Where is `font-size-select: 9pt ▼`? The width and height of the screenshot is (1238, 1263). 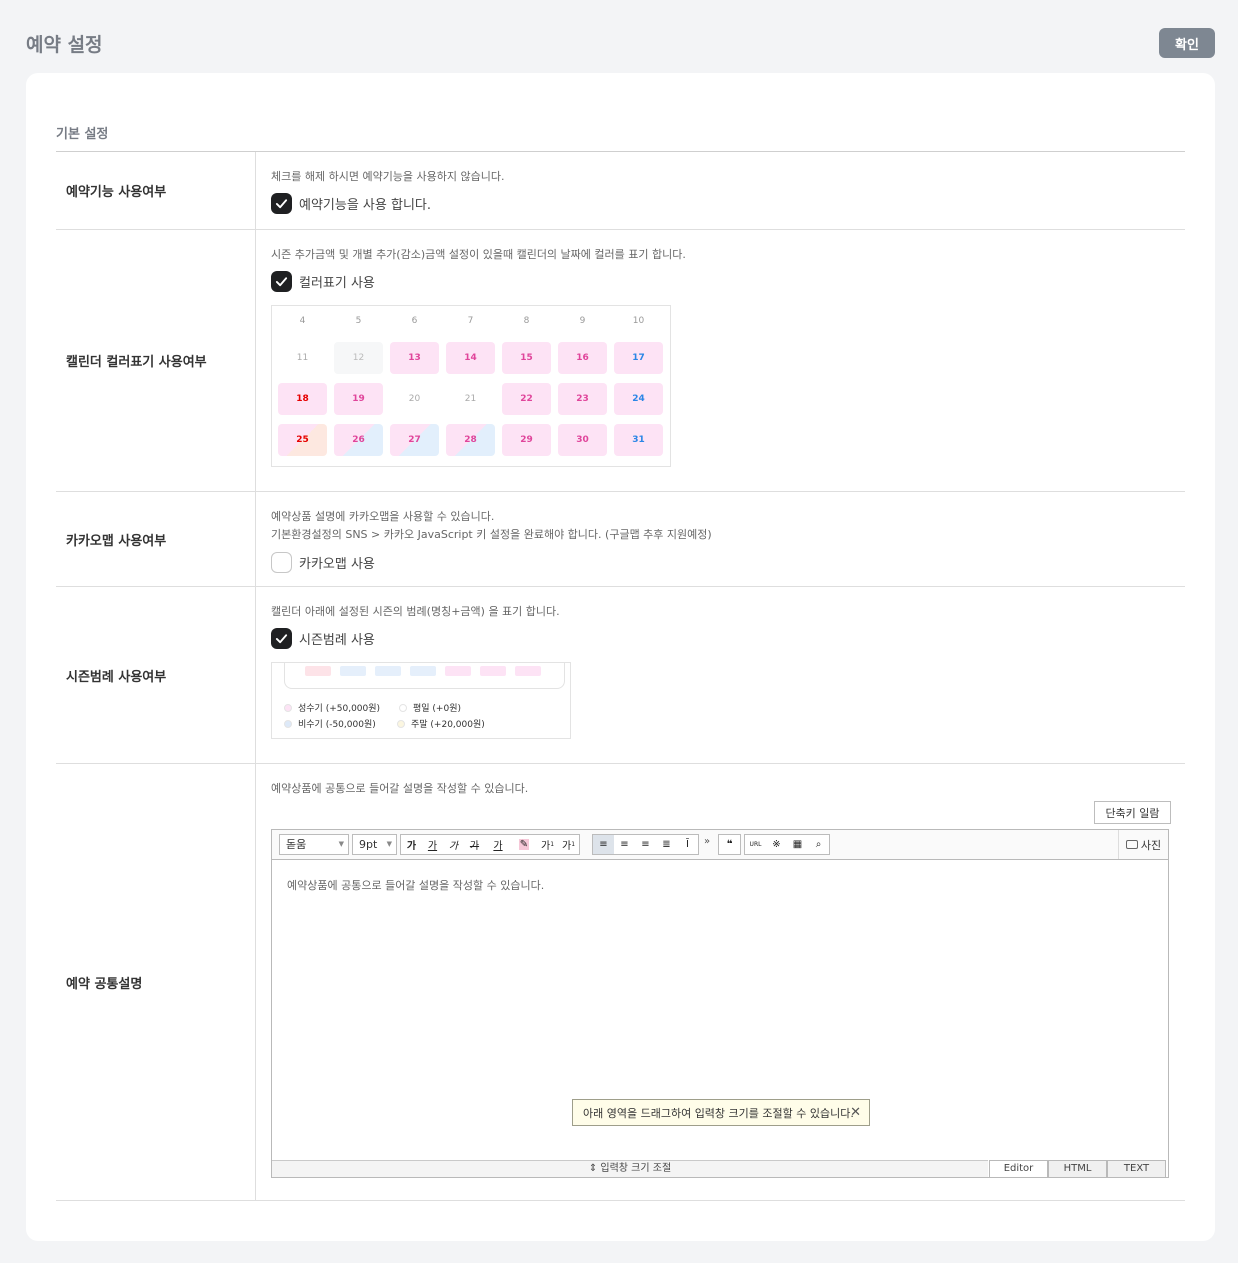 font-size-select: 9pt ▼ is located at coordinates (374, 844).